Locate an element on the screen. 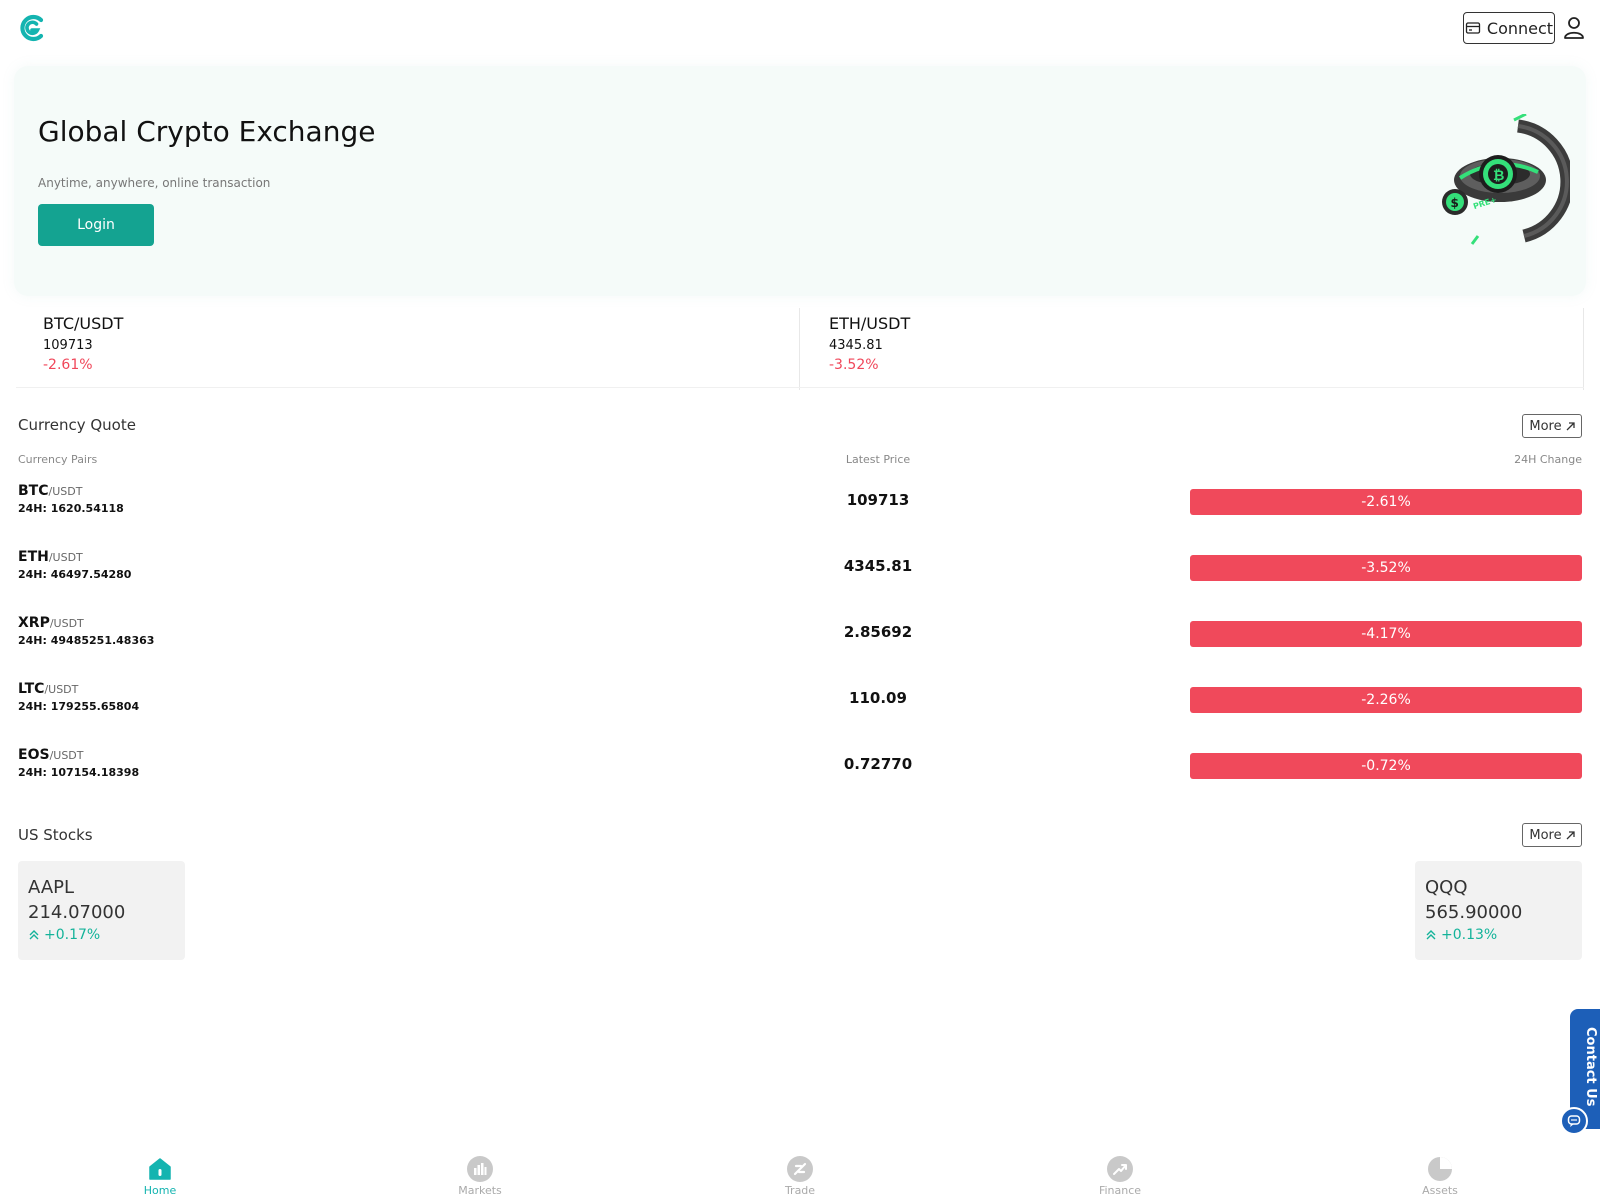  finance-icon is located at coordinates (1120, 1169).